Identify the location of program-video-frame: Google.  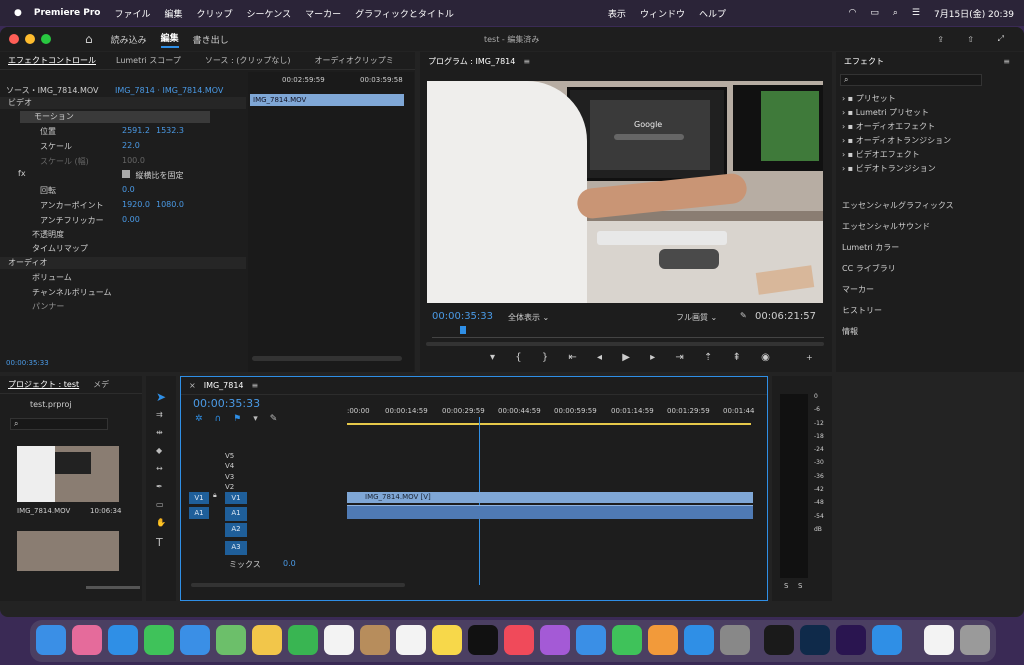
(625, 192).